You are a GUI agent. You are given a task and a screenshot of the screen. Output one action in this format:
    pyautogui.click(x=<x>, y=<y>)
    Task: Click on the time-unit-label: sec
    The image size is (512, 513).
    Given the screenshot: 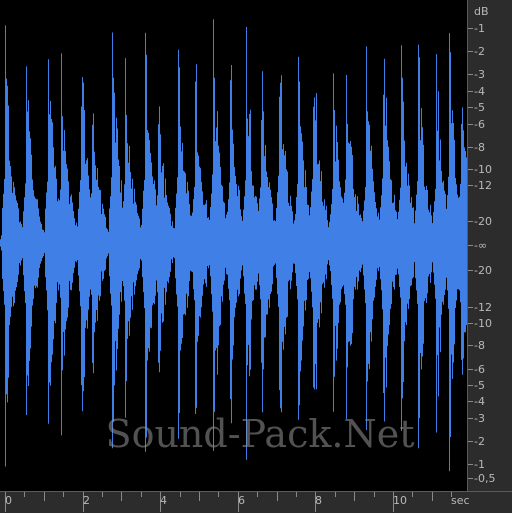 What is the action you would take?
    pyautogui.click(x=460, y=500)
    